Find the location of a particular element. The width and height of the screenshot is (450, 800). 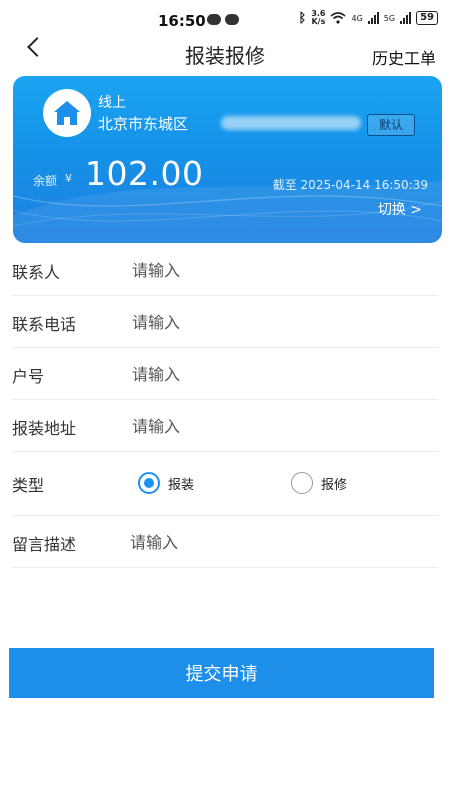

type-radio-install: 报装 is located at coordinates (166, 483).